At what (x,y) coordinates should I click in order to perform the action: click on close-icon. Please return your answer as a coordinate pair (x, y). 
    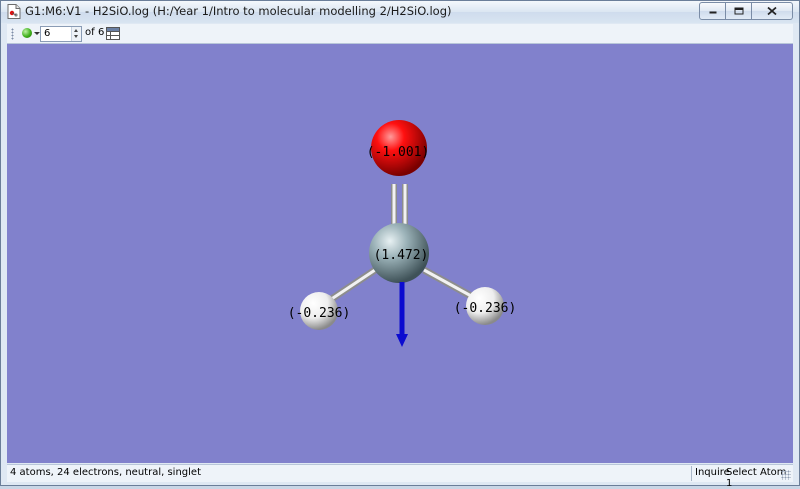
    Looking at the image, I should click on (772, 11).